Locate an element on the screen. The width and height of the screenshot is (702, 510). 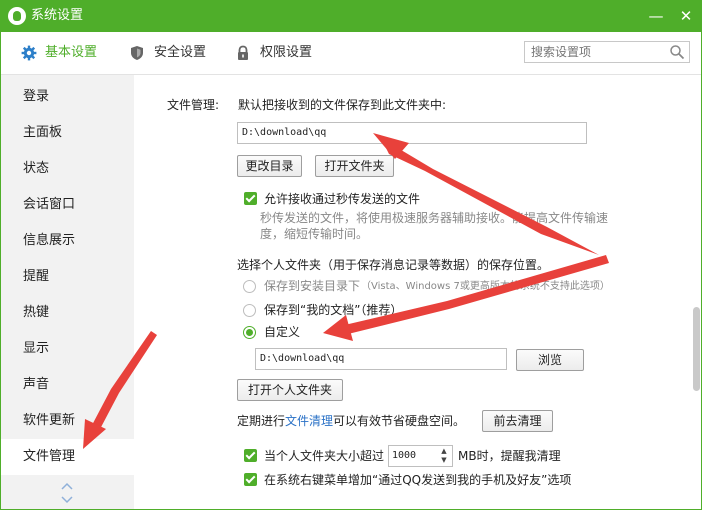
fast-transfer-description-2: 度，缩短传输时间。 is located at coordinates (314, 234).